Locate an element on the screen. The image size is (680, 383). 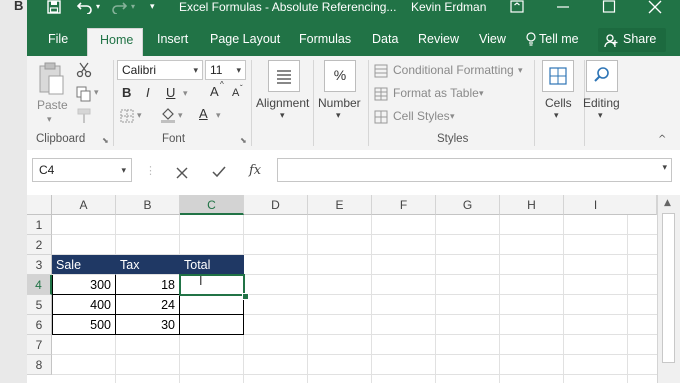
bold-button: B is located at coordinates (126, 92).